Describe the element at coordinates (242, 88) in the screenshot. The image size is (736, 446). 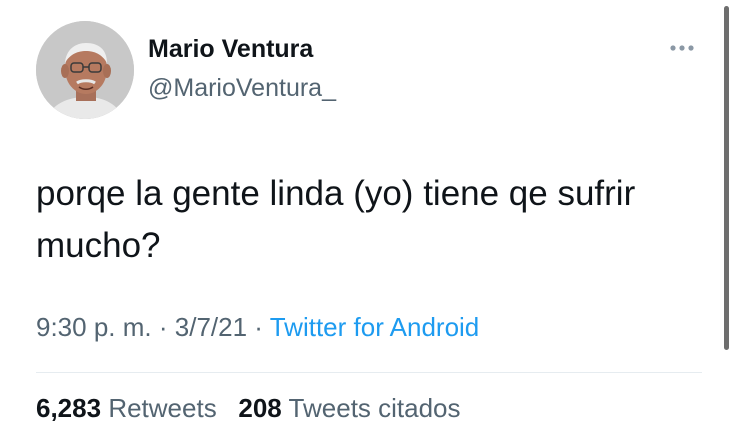
I see `user-handle: @MarioVentura_` at that location.